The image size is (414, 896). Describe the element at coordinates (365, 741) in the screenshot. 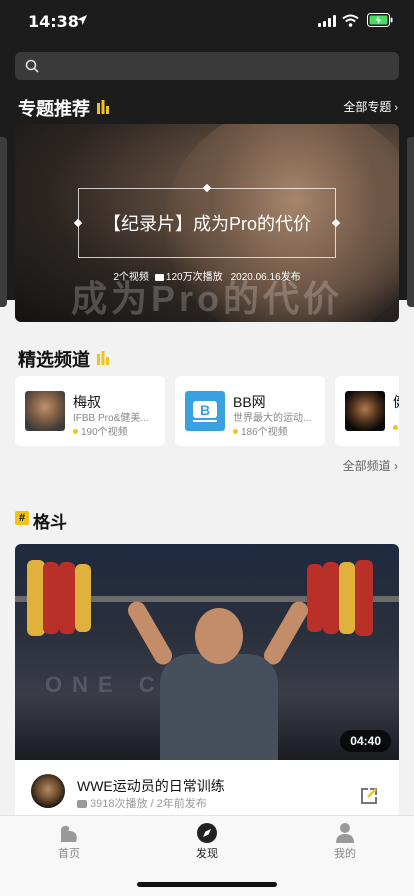

I see `video-duration: 04:40` at that location.